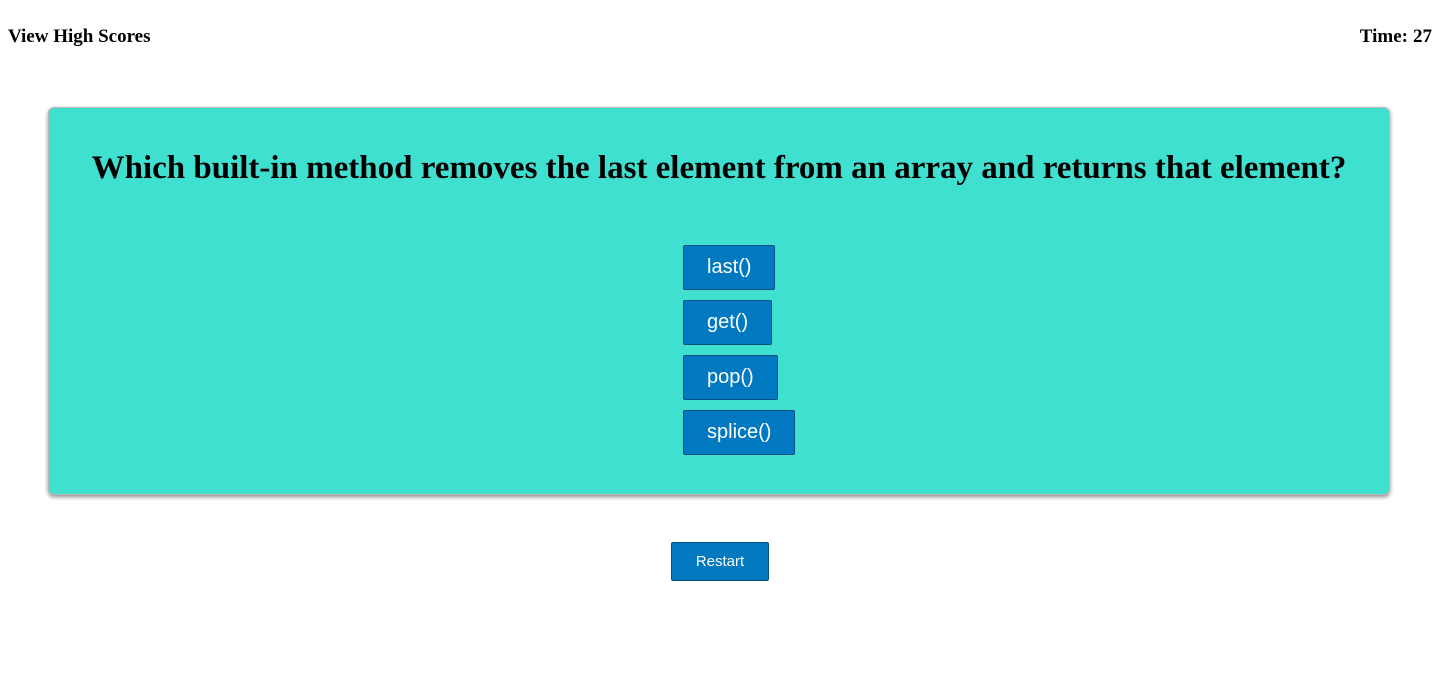 The height and width of the screenshot is (686, 1440). Describe the element at coordinates (729, 267) in the screenshot. I see `choice-button-last: last()` at that location.